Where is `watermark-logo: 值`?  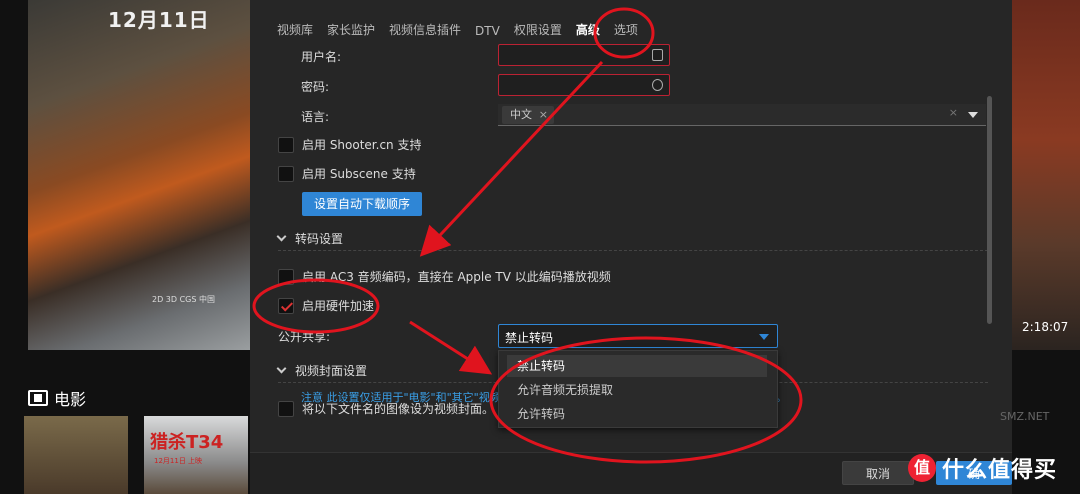 watermark-logo: 值 is located at coordinates (922, 468).